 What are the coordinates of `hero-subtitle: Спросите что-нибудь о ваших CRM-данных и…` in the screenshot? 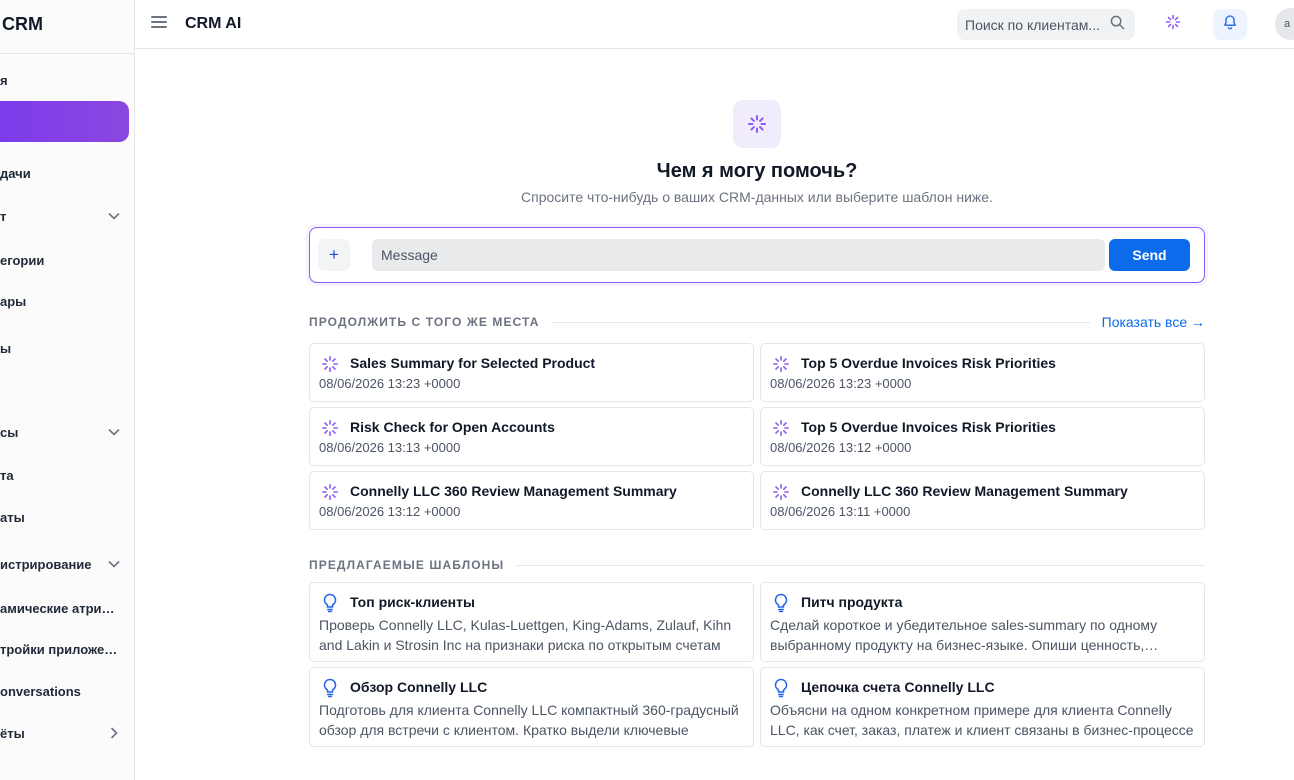 It's located at (757, 197).